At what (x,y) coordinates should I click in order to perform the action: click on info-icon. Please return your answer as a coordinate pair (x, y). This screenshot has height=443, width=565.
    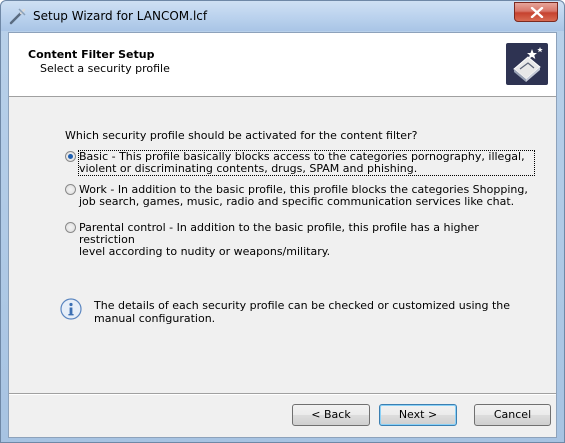
    Looking at the image, I should click on (71, 309).